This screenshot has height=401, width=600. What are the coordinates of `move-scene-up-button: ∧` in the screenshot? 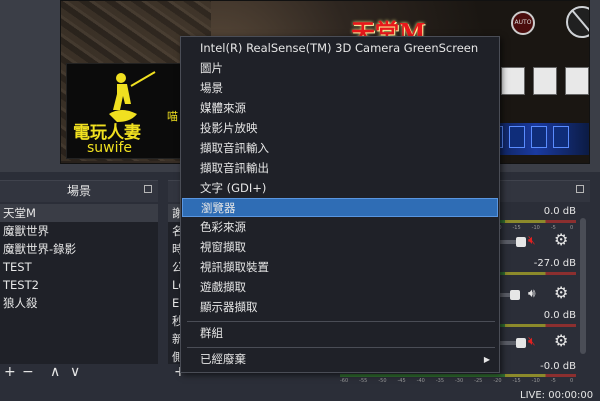 It's located at (55, 372).